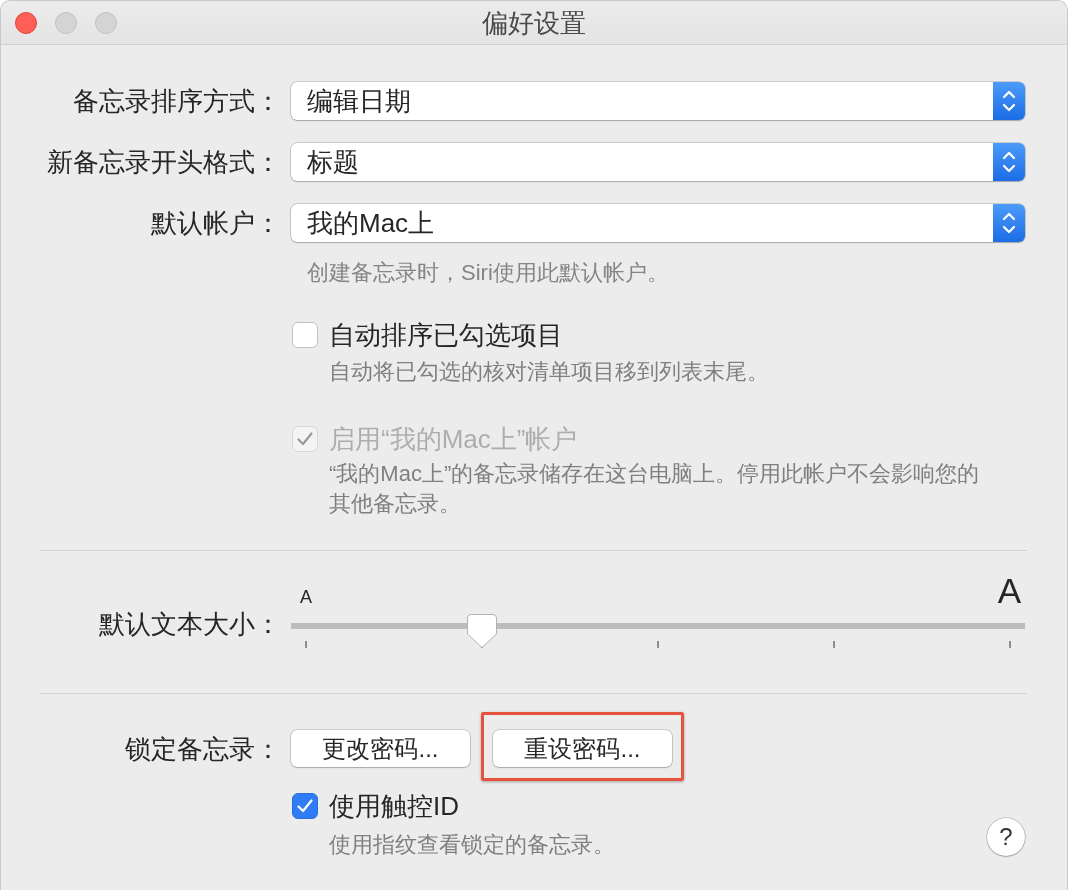 The height and width of the screenshot is (890, 1068). I want to click on description-text: 自动将已勾选的核对清单项目移到列表末尾。, so click(549, 372).